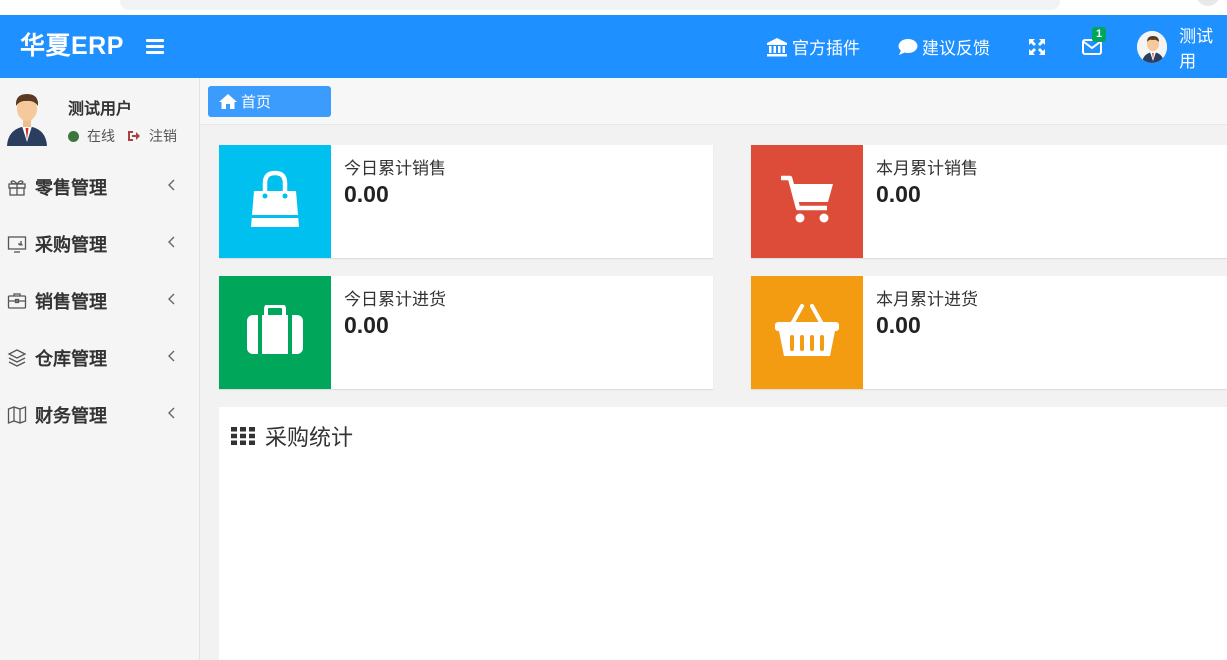 Image resolution: width=1227 pixels, height=660 pixels. Describe the element at coordinates (134, 136) in the screenshot. I see `sign-out-icon` at that location.